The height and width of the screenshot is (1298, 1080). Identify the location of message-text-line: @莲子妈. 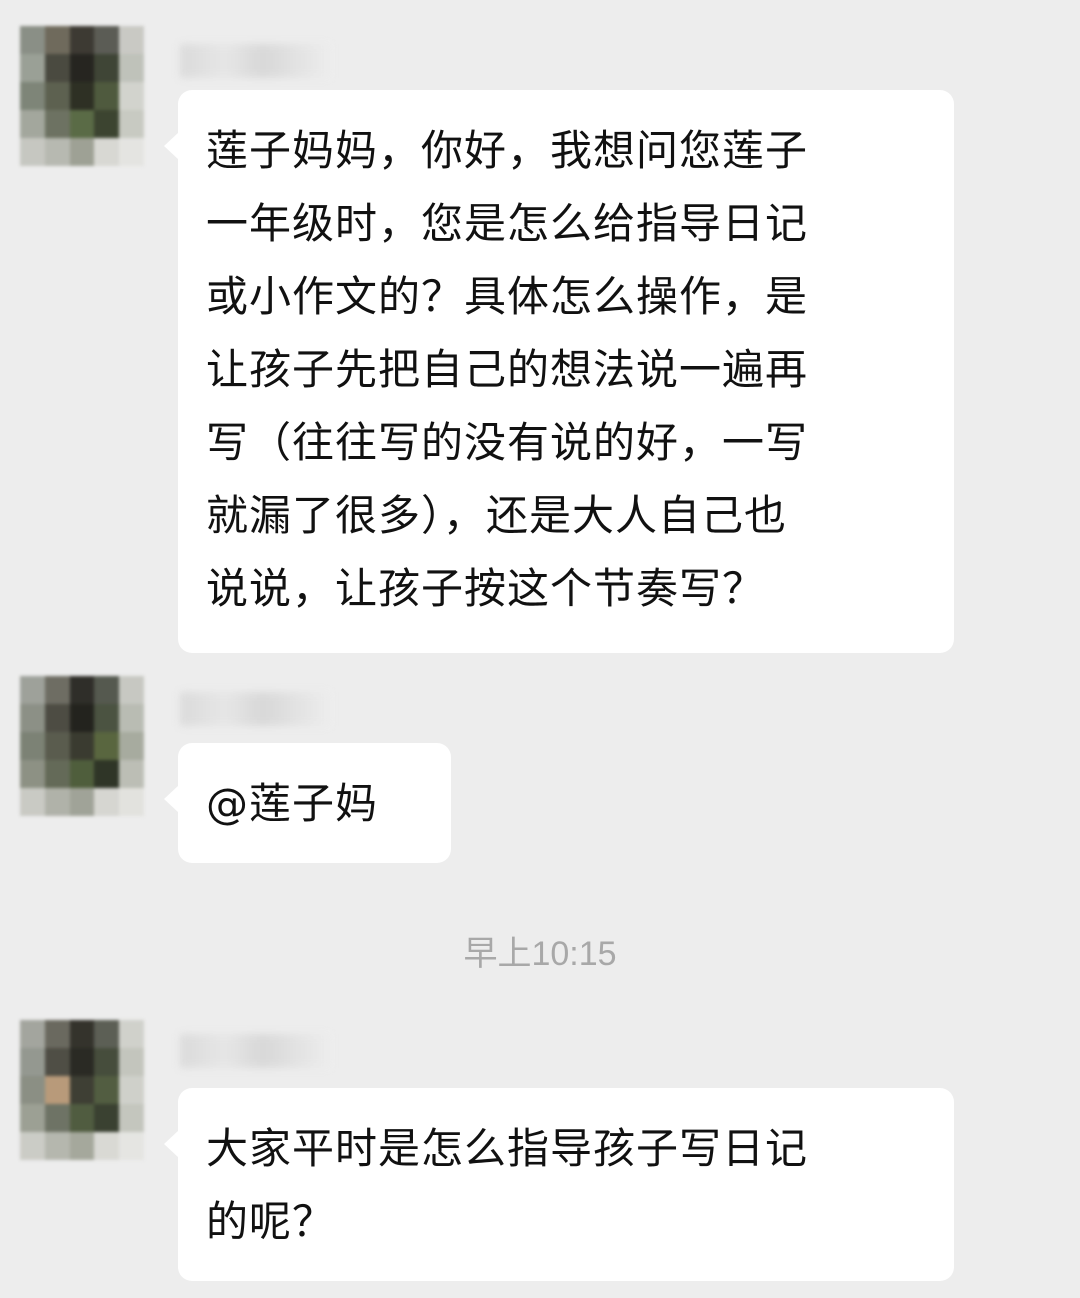
(292, 803).